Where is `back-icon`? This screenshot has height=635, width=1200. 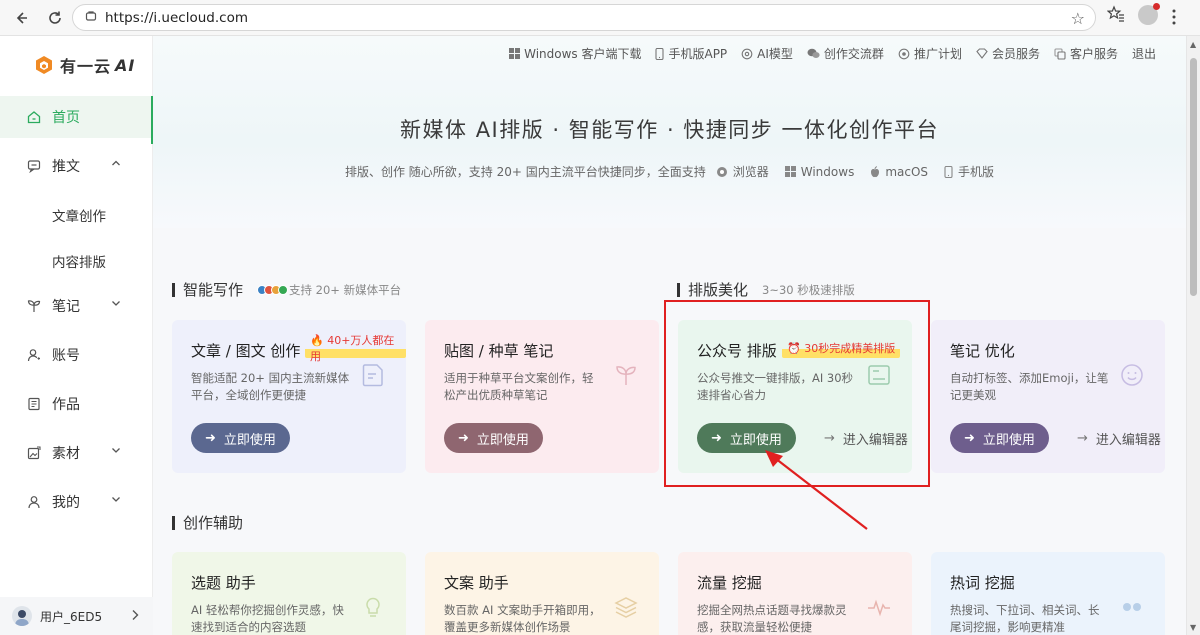
back-icon is located at coordinates (21, 18).